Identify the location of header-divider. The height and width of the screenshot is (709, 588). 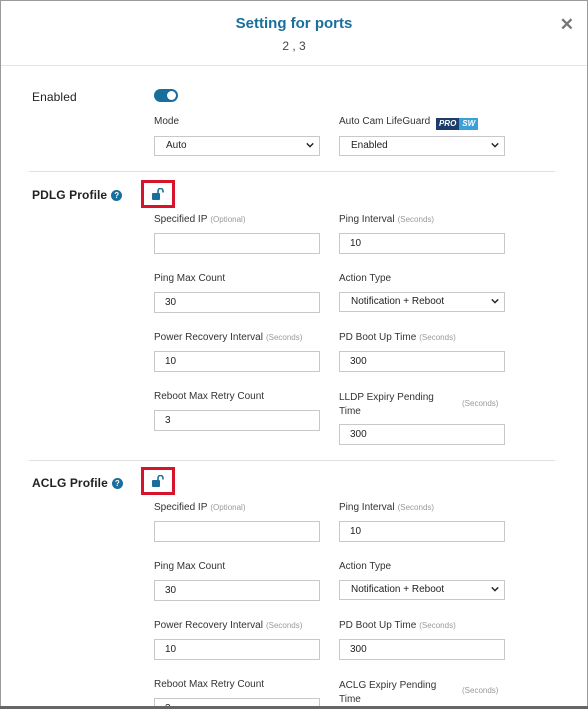
(294, 65).